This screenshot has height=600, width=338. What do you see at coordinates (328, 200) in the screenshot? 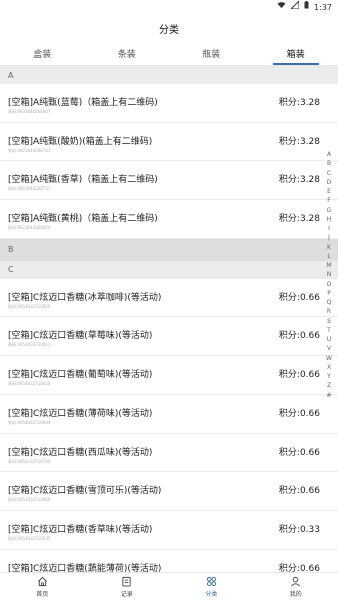
I see `index-letter: F` at bounding box center [328, 200].